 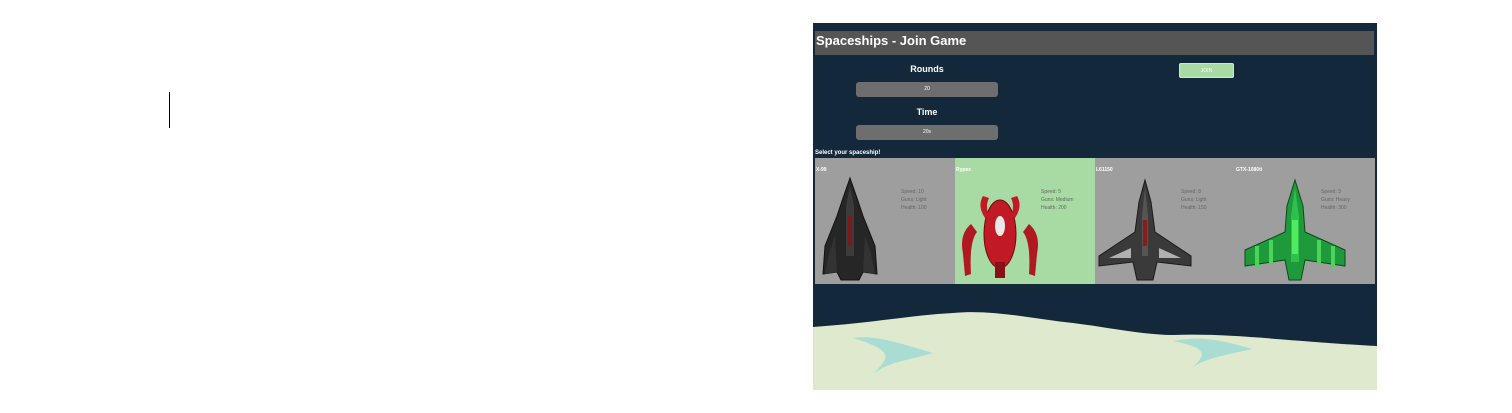 I want to click on text-cursor, so click(x=169, y=110).